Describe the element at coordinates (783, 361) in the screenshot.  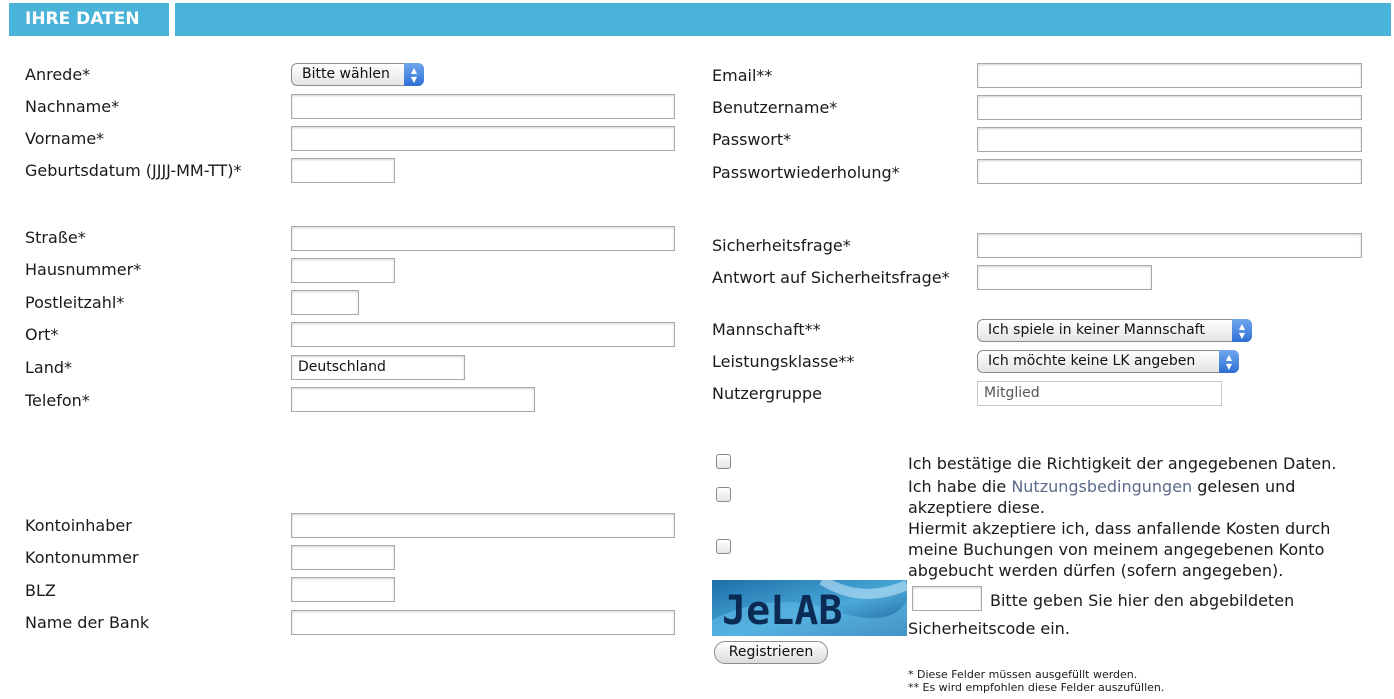
I see `leistungsklasse-label: Leistungsklasse**` at that location.